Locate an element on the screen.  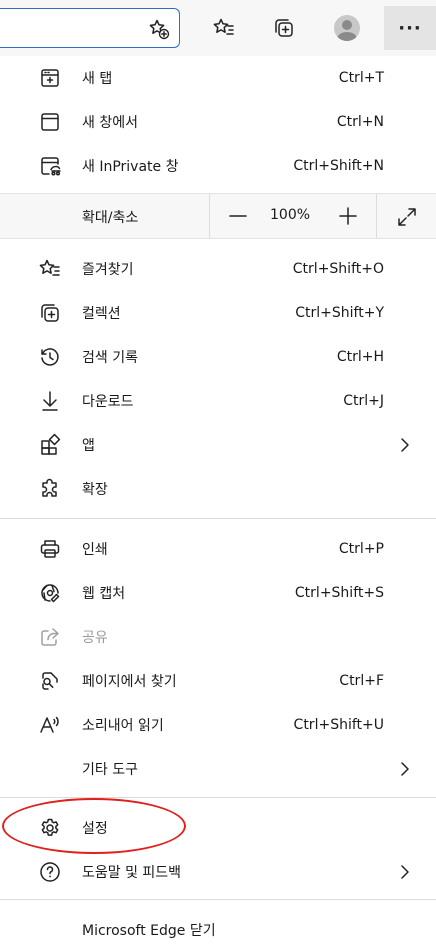
zoom-out-button is located at coordinates (238, 216).